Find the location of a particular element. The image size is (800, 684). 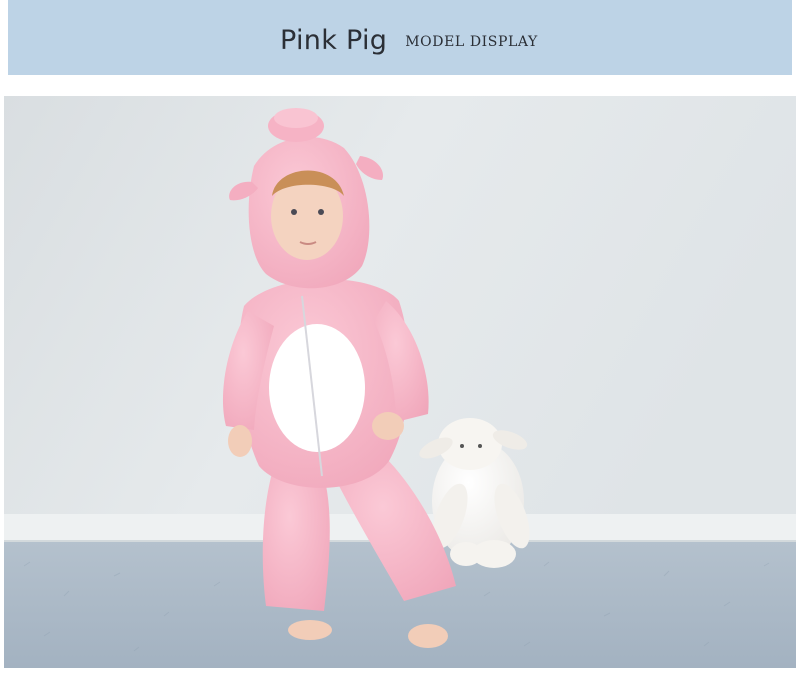

title-group: Pink Pig MODEL DISPLAY is located at coordinates (409, 40).